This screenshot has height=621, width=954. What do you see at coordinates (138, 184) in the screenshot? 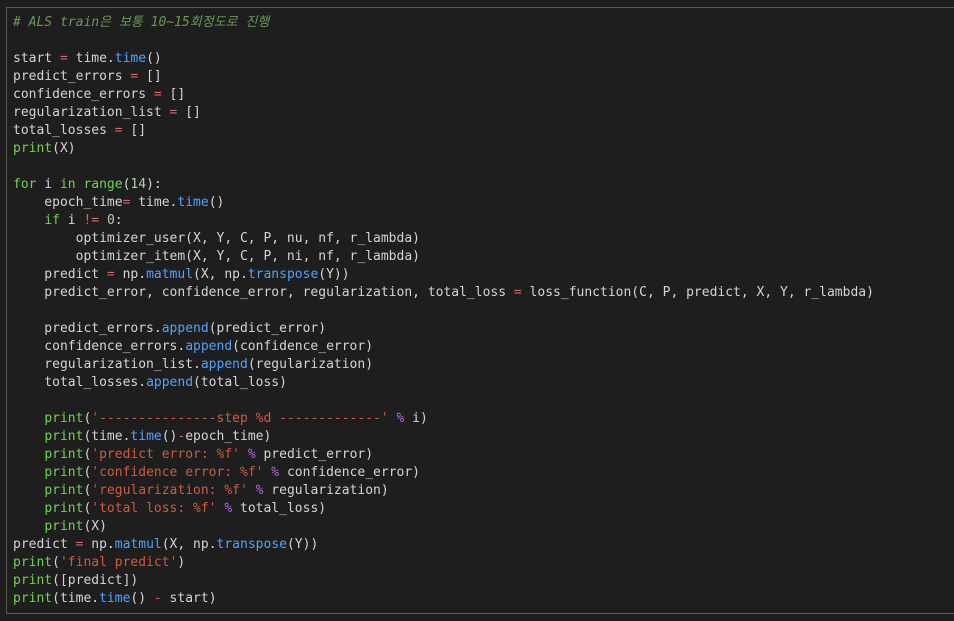
I see `code-token: 14` at bounding box center [138, 184].